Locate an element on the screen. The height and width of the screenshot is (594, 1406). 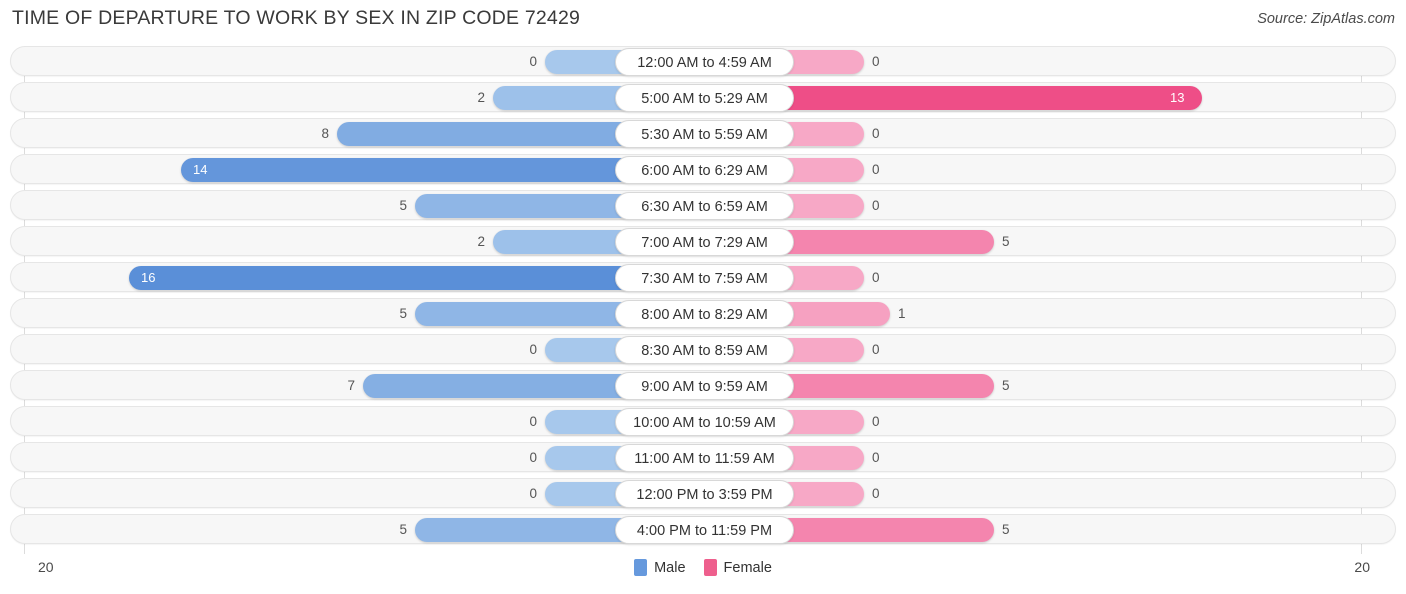
category-label: 9:00 AM to 9:59 AM is located at coordinates (704, 386).